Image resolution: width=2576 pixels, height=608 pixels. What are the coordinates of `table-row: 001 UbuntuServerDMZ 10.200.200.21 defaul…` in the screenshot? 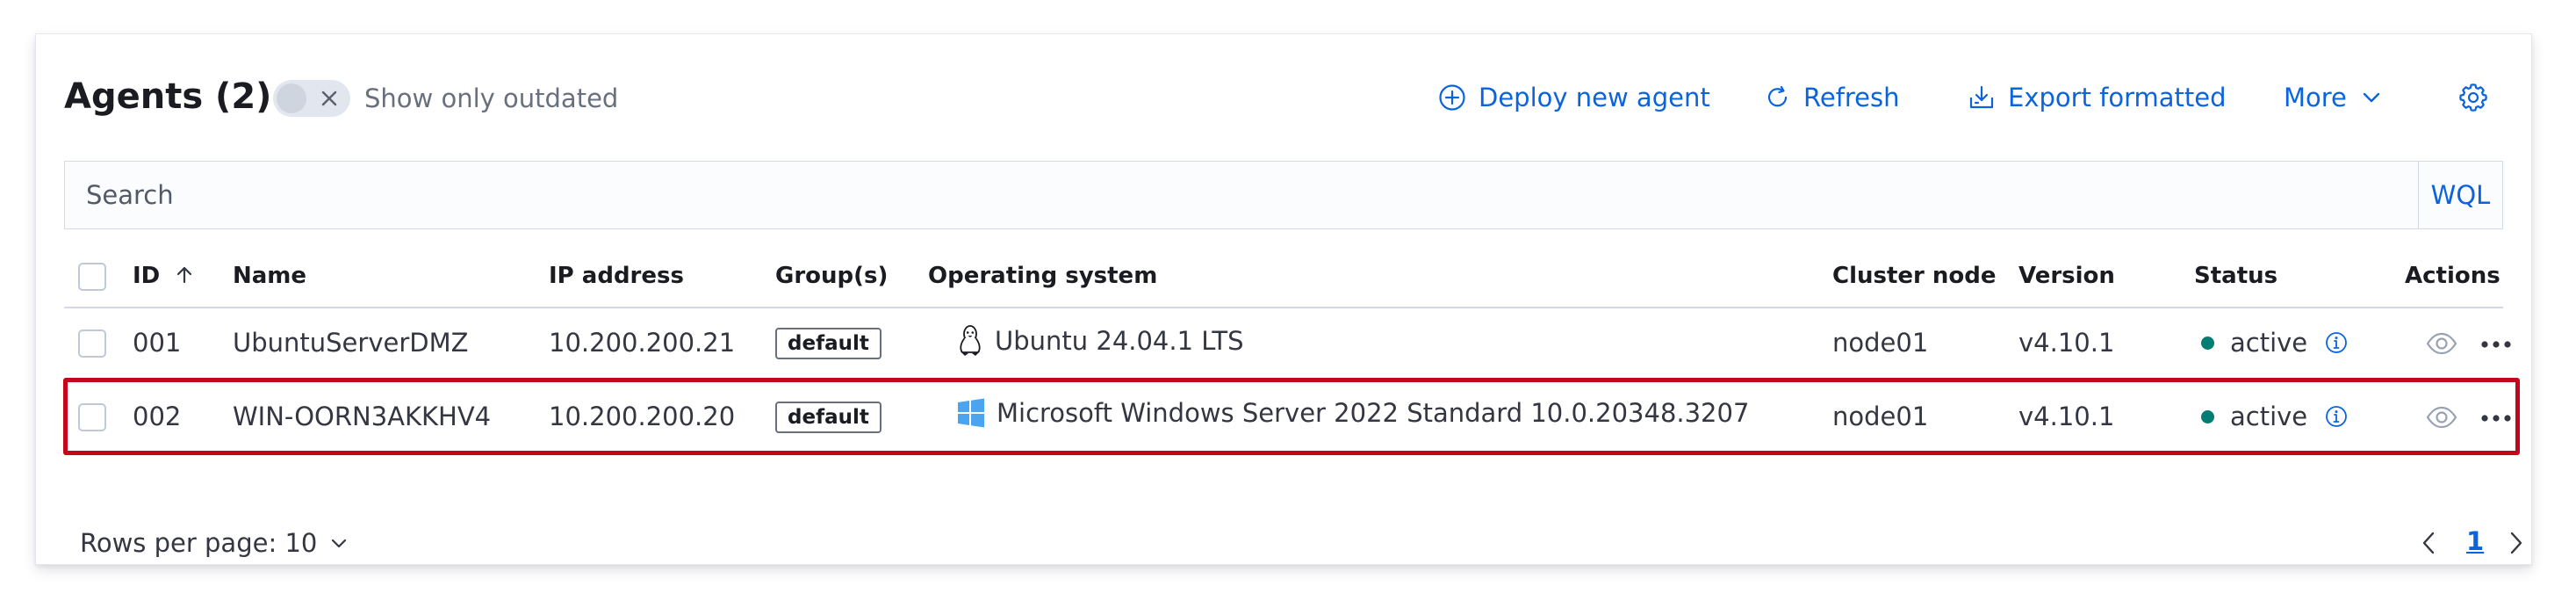 It's located at (1287, 344).